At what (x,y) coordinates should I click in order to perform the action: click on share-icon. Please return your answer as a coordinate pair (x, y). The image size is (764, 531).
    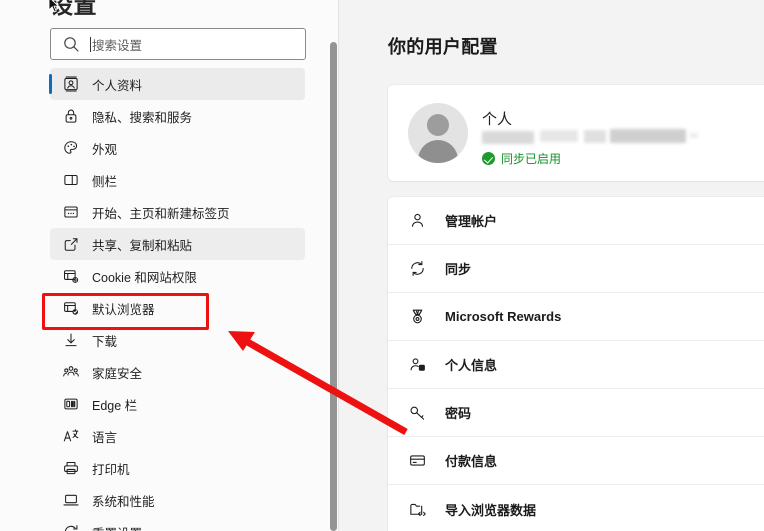
    Looking at the image, I should click on (71, 244).